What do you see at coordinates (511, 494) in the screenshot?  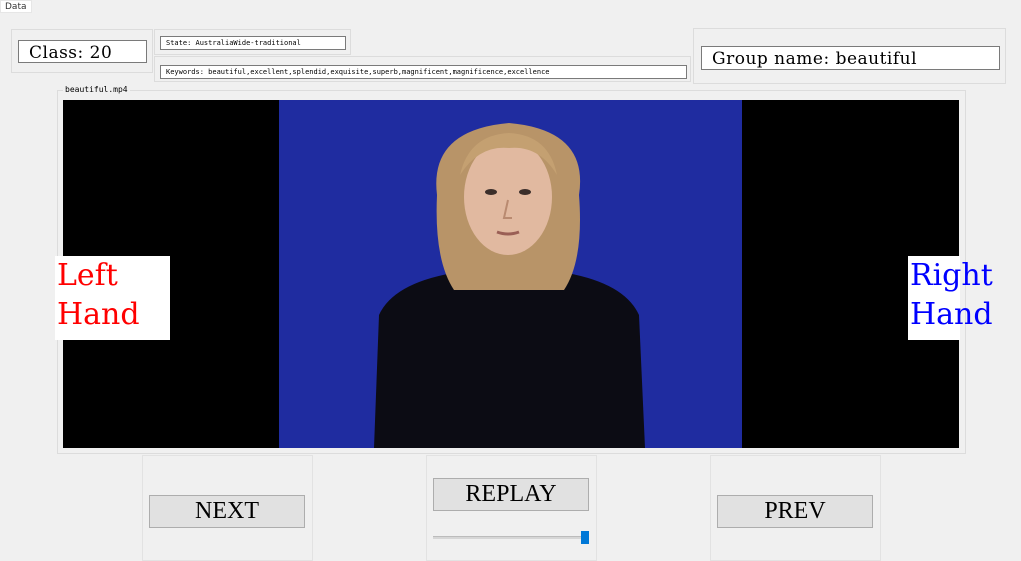 I see `replay-button: REPLAY` at bounding box center [511, 494].